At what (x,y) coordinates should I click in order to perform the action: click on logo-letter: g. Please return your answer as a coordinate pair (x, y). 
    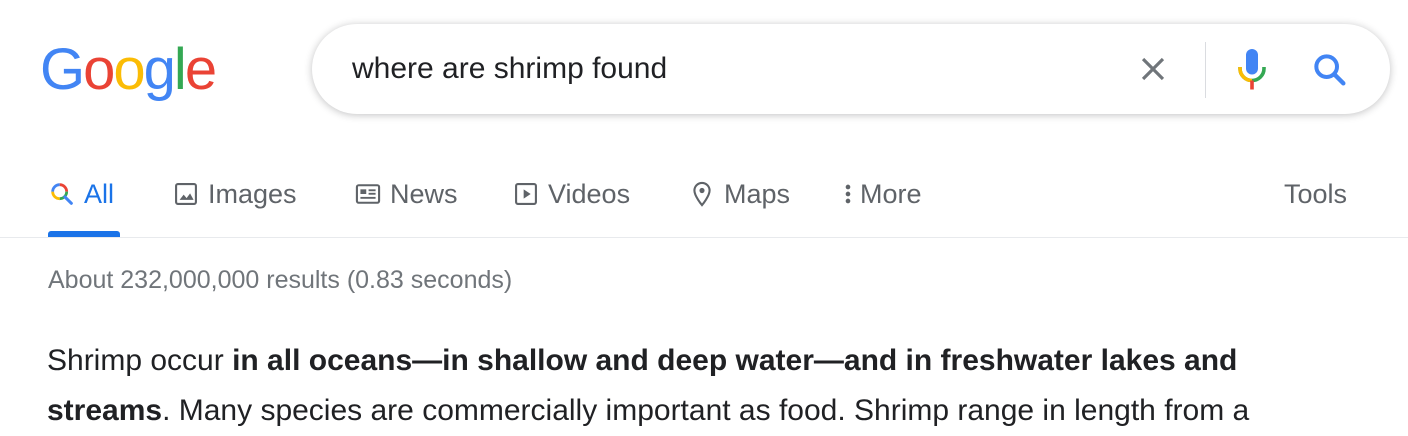
    Looking at the image, I should click on (159, 69).